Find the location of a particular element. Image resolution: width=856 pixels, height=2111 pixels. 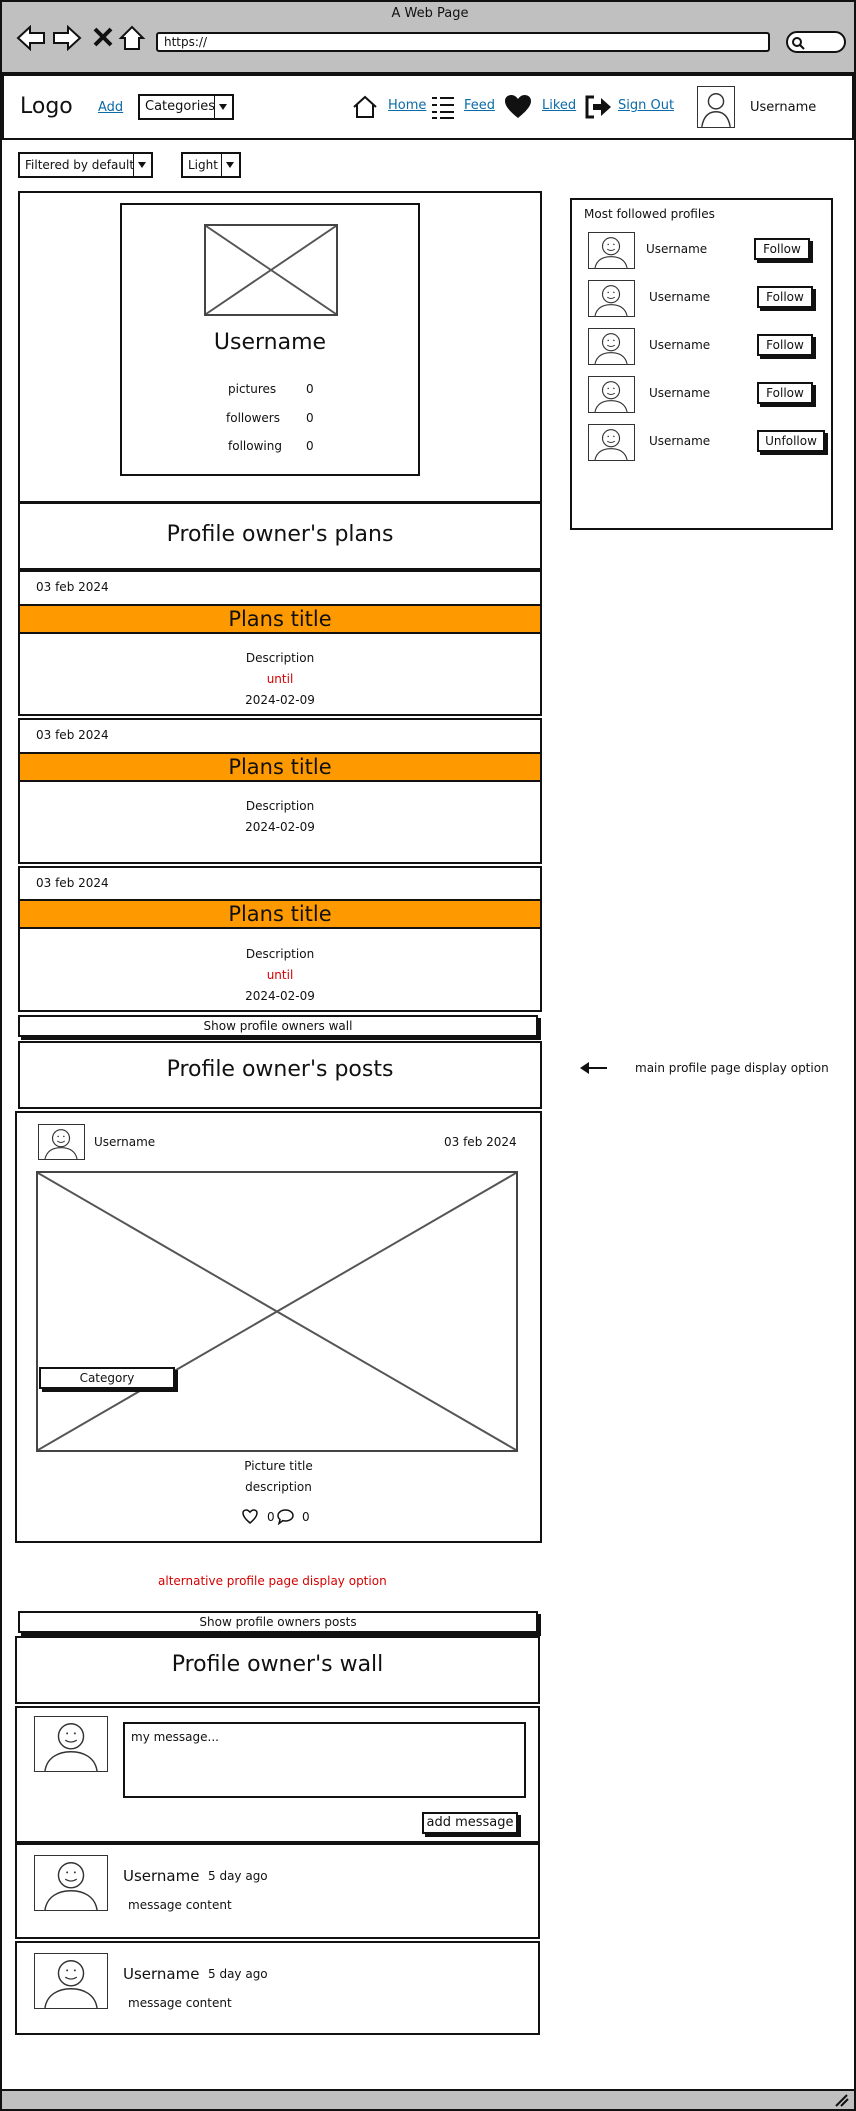

feed-icon is located at coordinates (443, 107).